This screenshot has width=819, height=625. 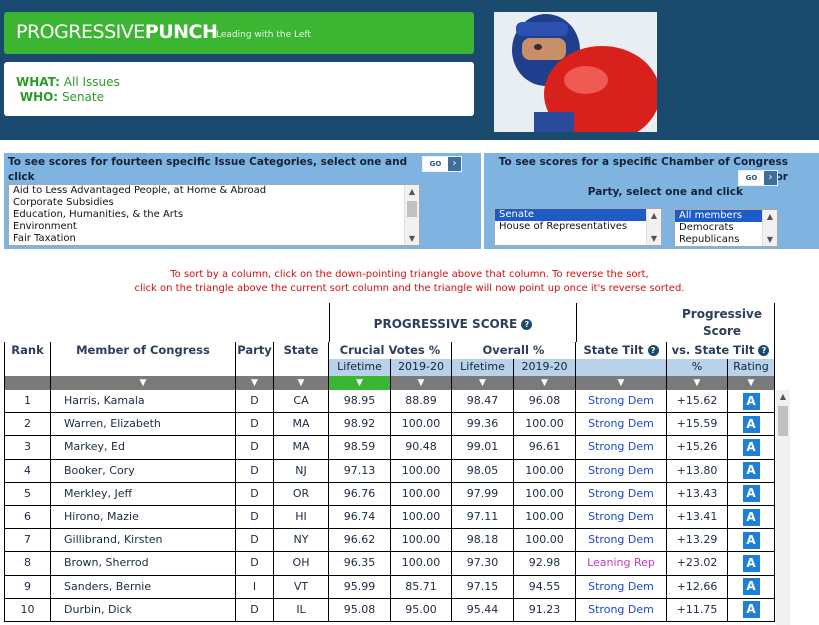 I want to click on member-name: Durbin, Dick, so click(x=143, y=610).